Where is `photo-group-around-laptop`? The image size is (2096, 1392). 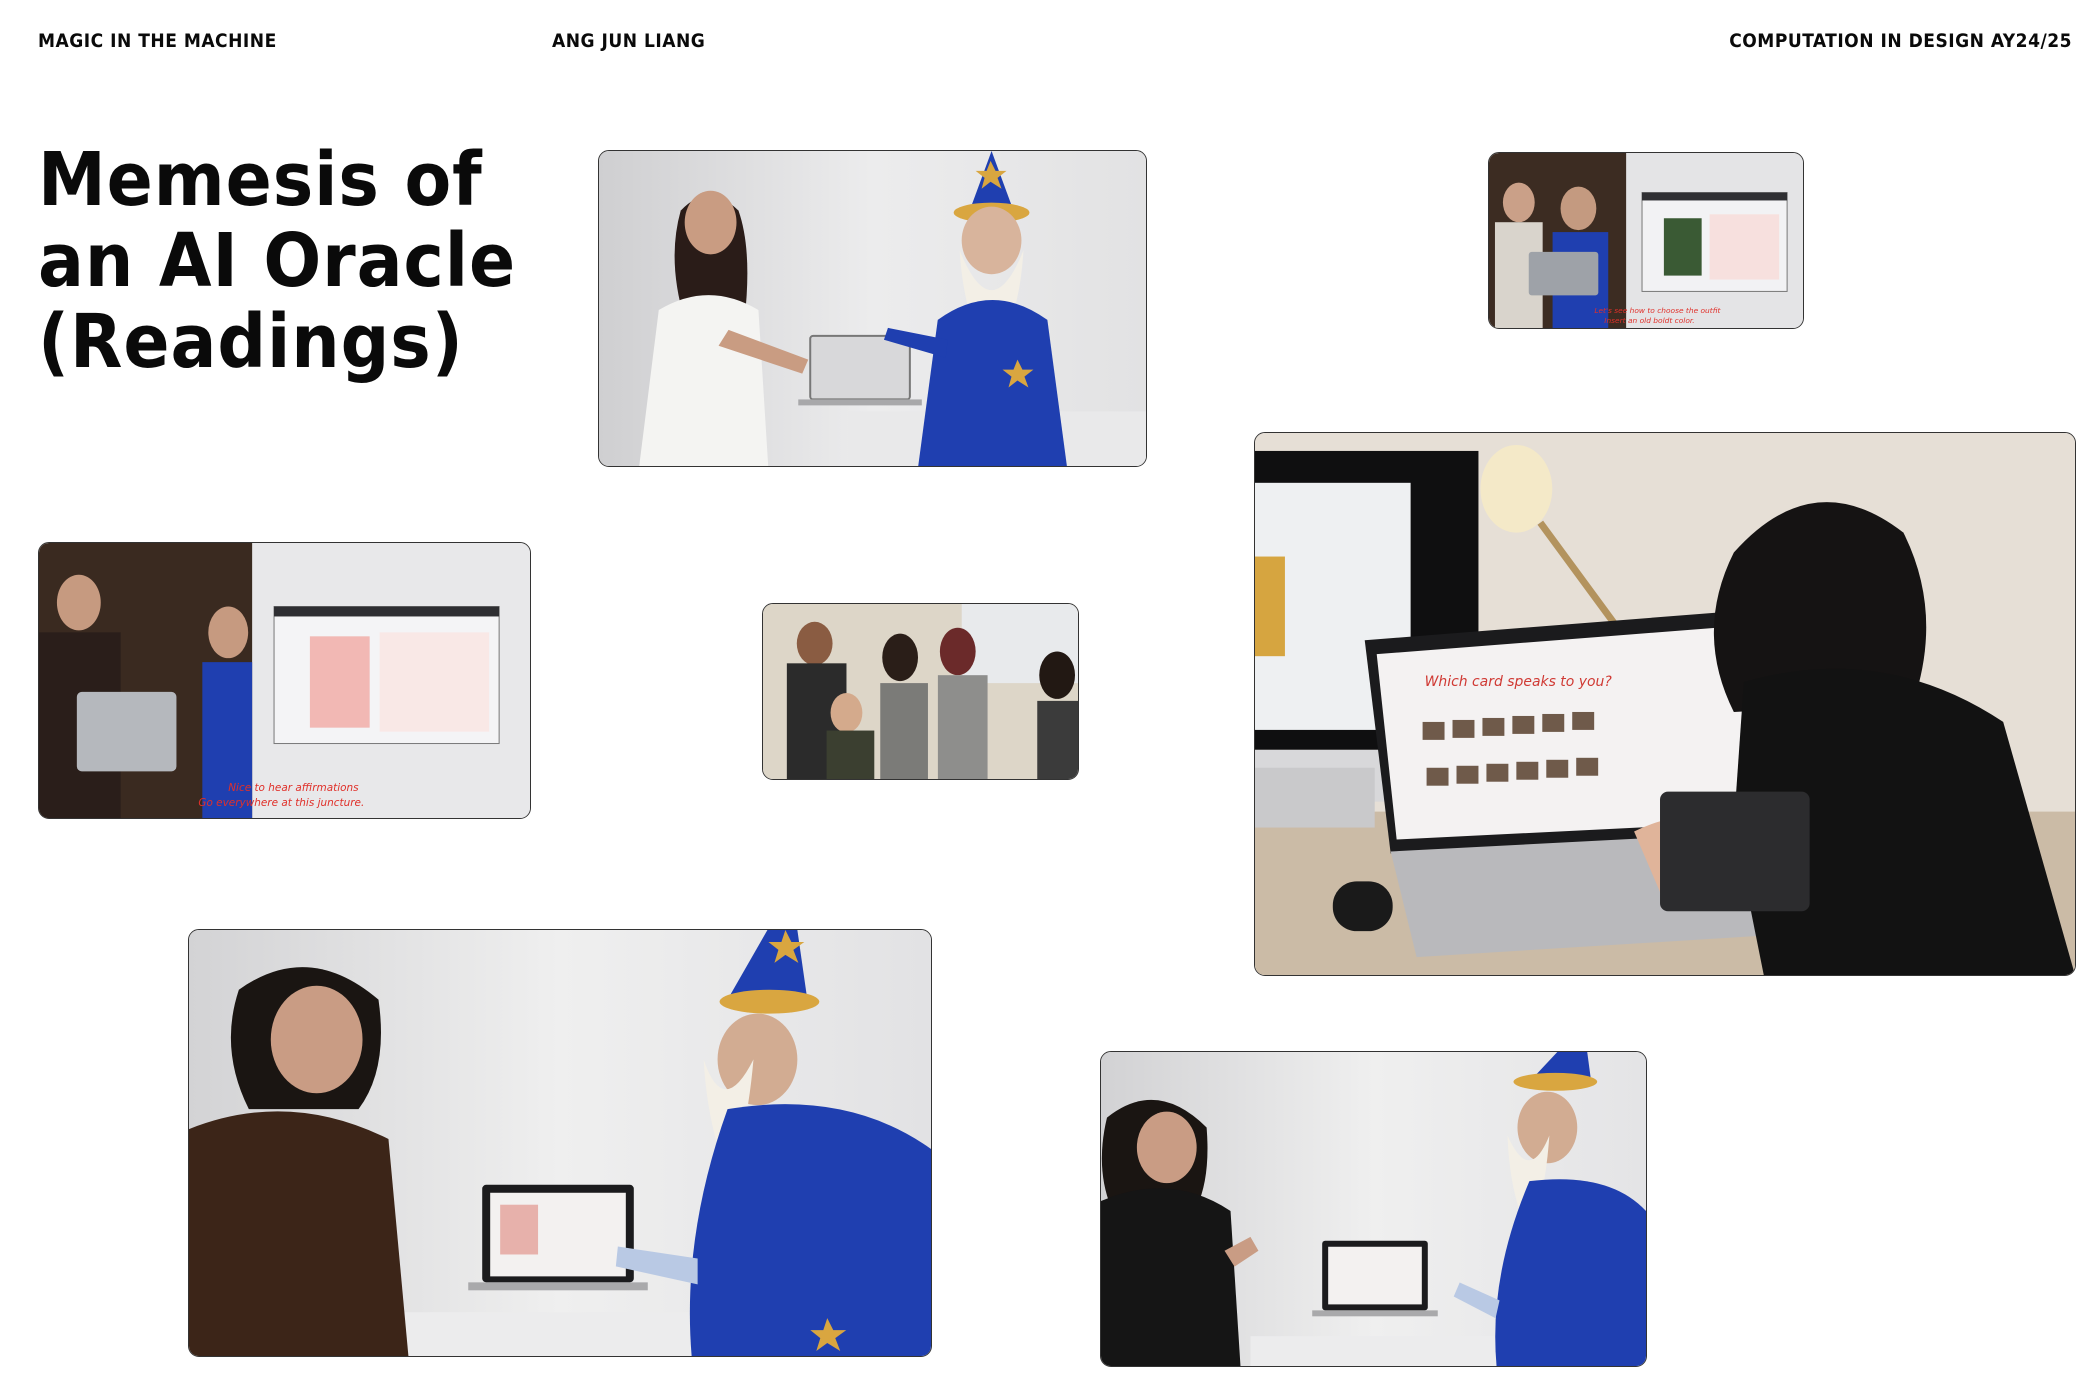
photo-group-around-laptop is located at coordinates (920, 691).